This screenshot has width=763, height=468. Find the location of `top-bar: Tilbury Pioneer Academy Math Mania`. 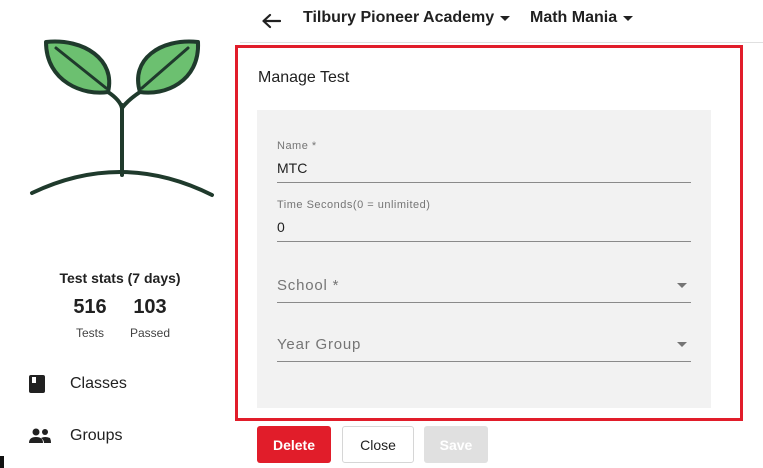

top-bar: Tilbury Pioneer Academy Math Mania is located at coordinates (501, 21).